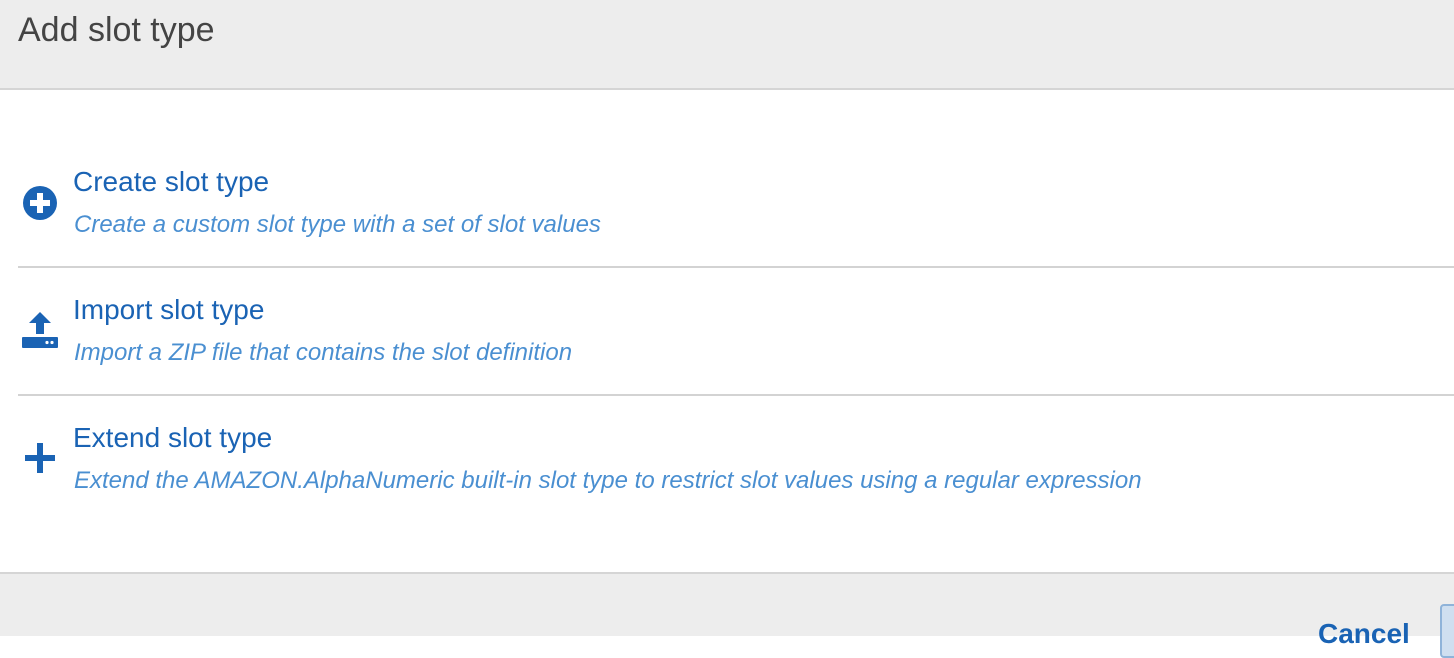 The height and width of the screenshot is (658, 1454). Describe the element at coordinates (40, 458) in the screenshot. I see `plus-icon` at that location.